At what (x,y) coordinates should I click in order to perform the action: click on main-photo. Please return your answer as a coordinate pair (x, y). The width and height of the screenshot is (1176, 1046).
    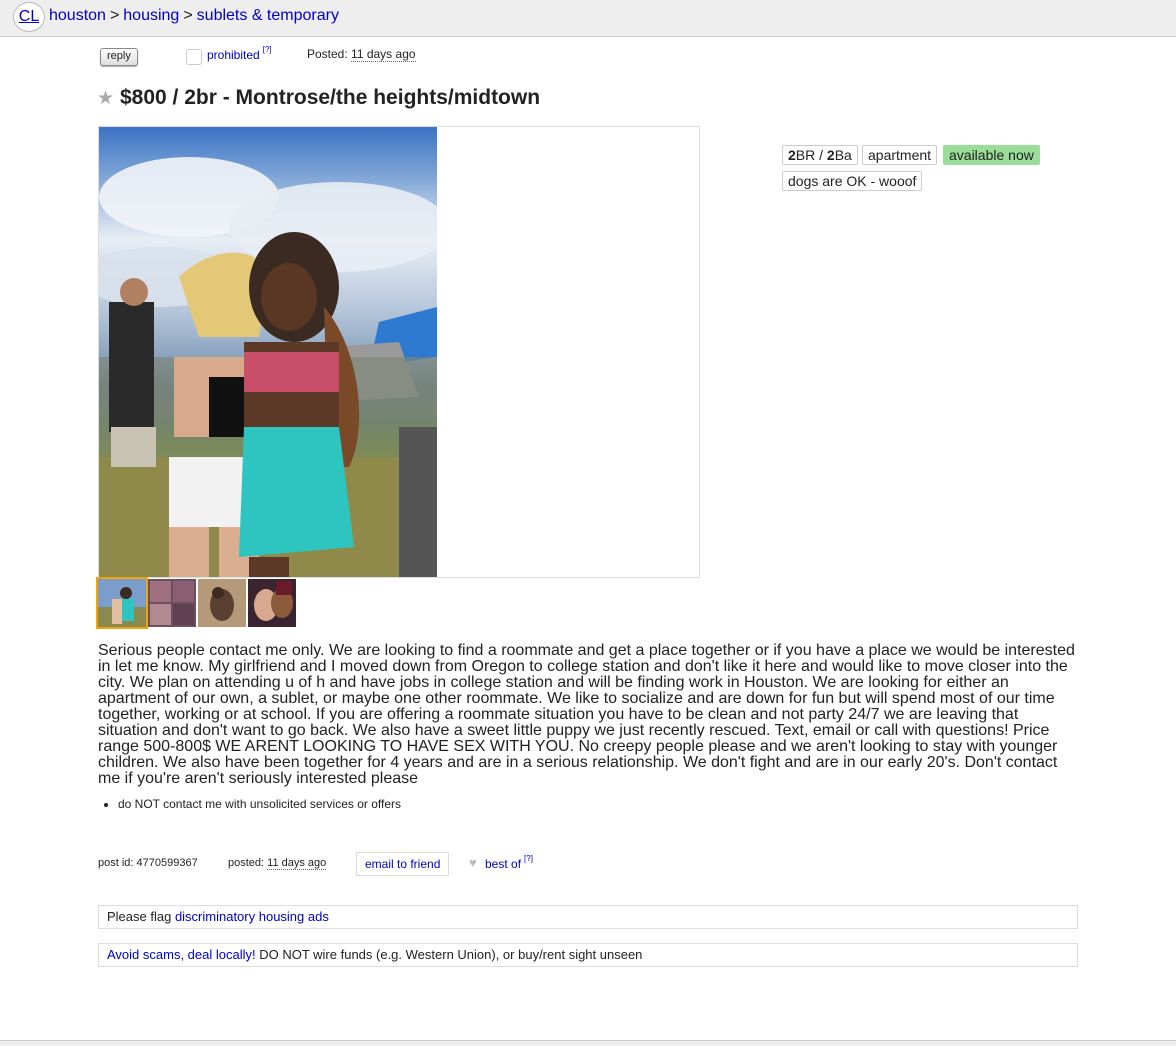
    Looking at the image, I should click on (268, 352).